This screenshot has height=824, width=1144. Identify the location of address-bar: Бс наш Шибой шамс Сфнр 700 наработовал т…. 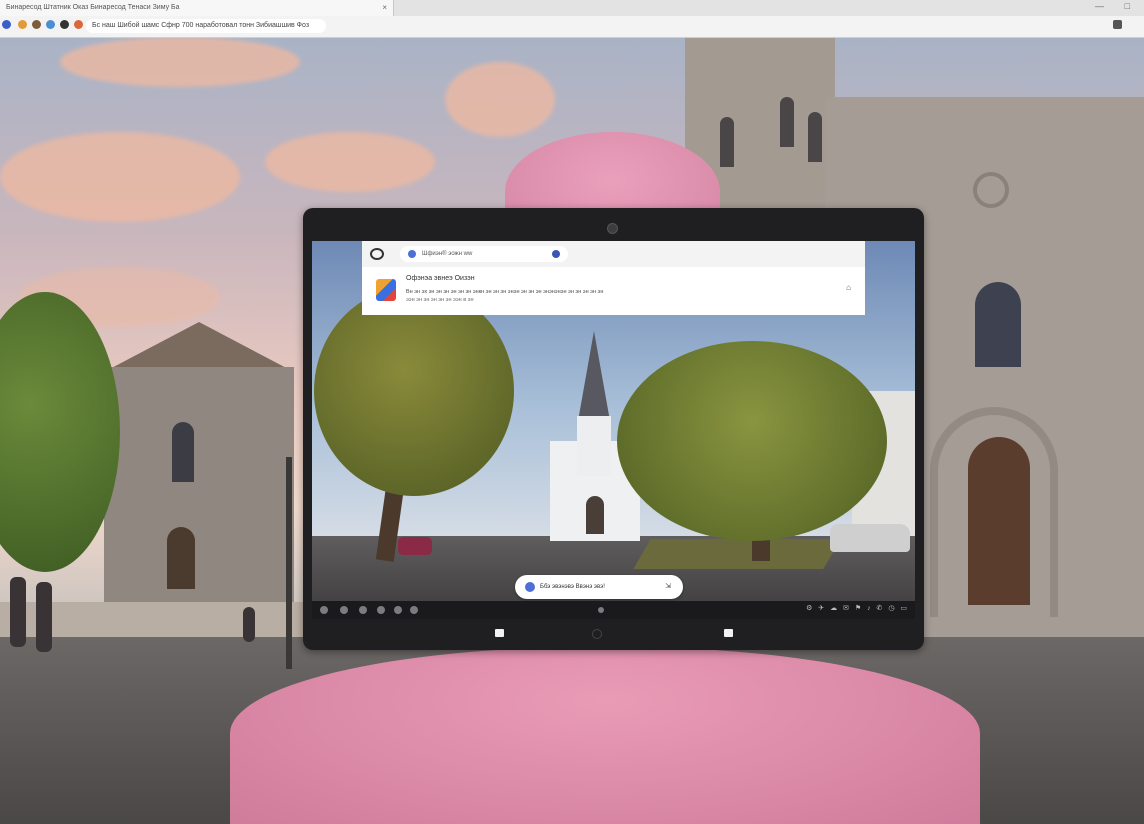
(206, 26).